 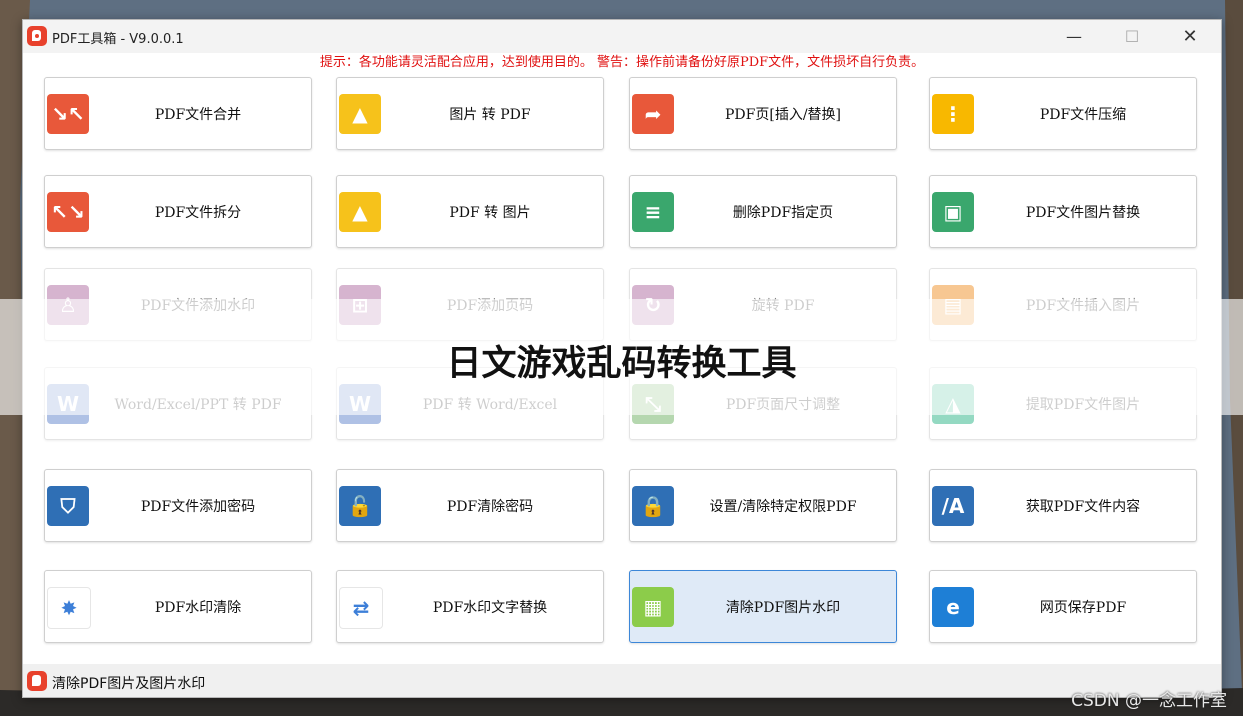 I want to click on shield-icon: ⛉, so click(x=68, y=506).